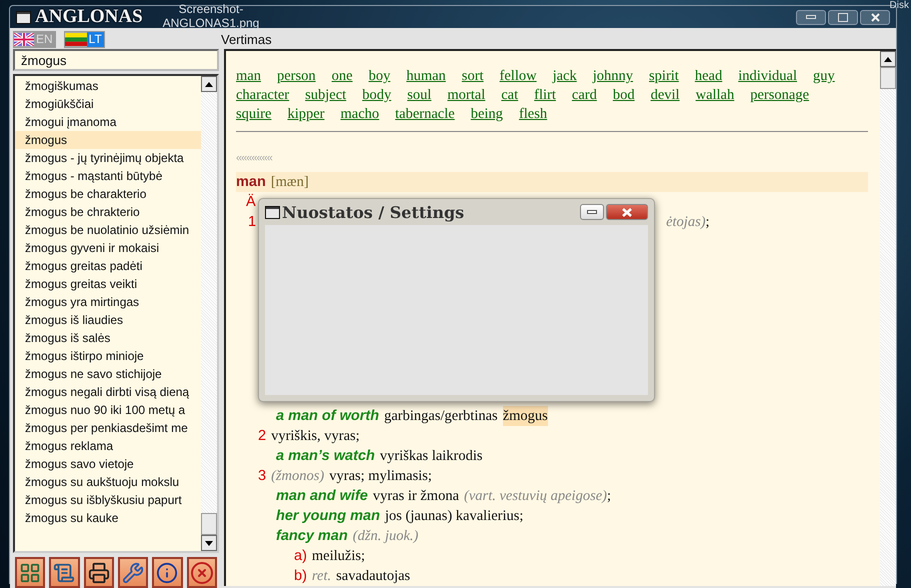 The width and height of the screenshot is (911, 588). I want to click on synonym-link: soul, so click(419, 95).